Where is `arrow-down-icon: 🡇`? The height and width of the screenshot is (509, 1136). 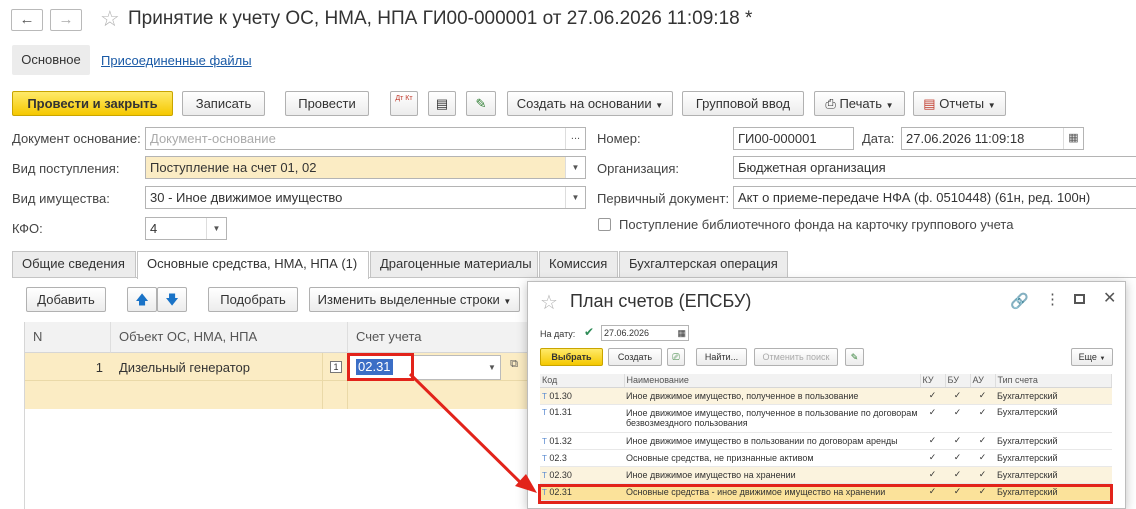
arrow-down-icon: 🡇 is located at coordinates (172, 299).